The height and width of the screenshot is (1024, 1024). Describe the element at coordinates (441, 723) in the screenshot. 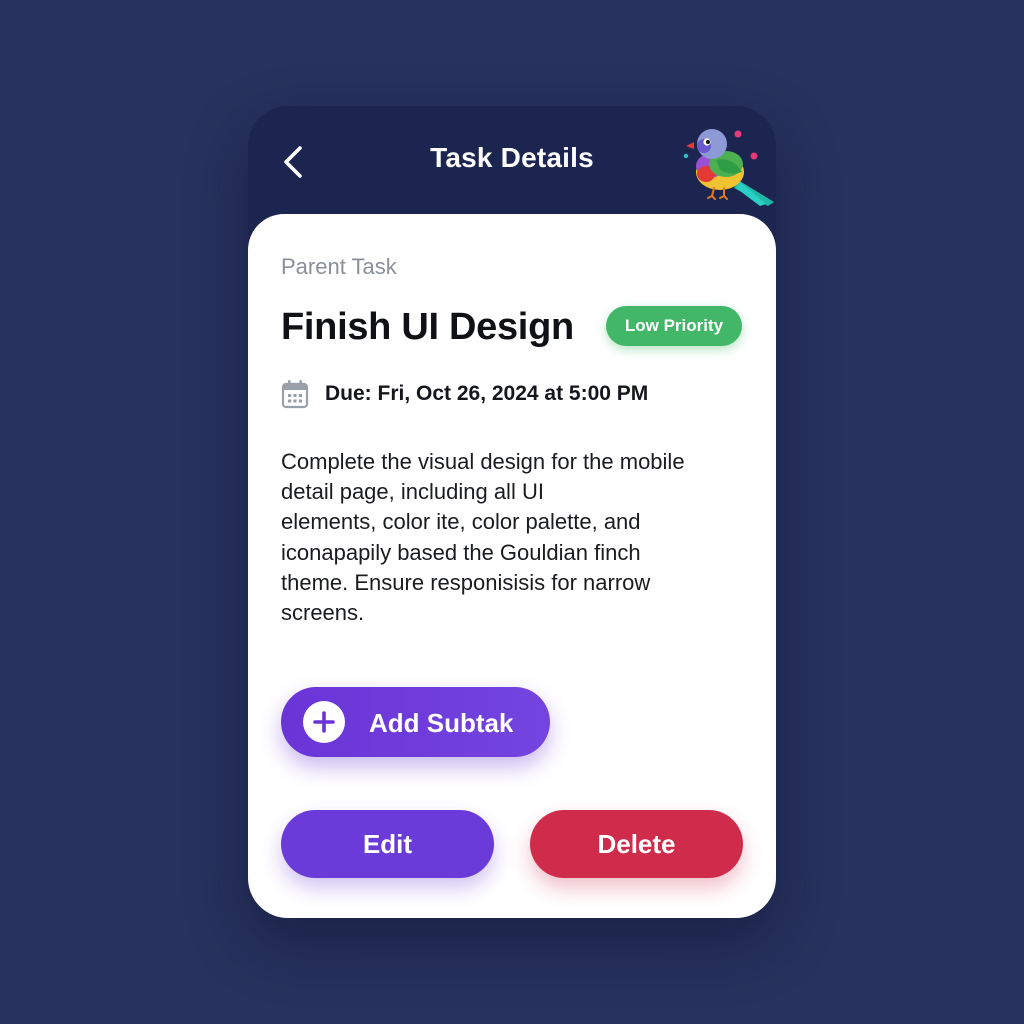

I see `add-subtask-label: Add Subtak` at that location.